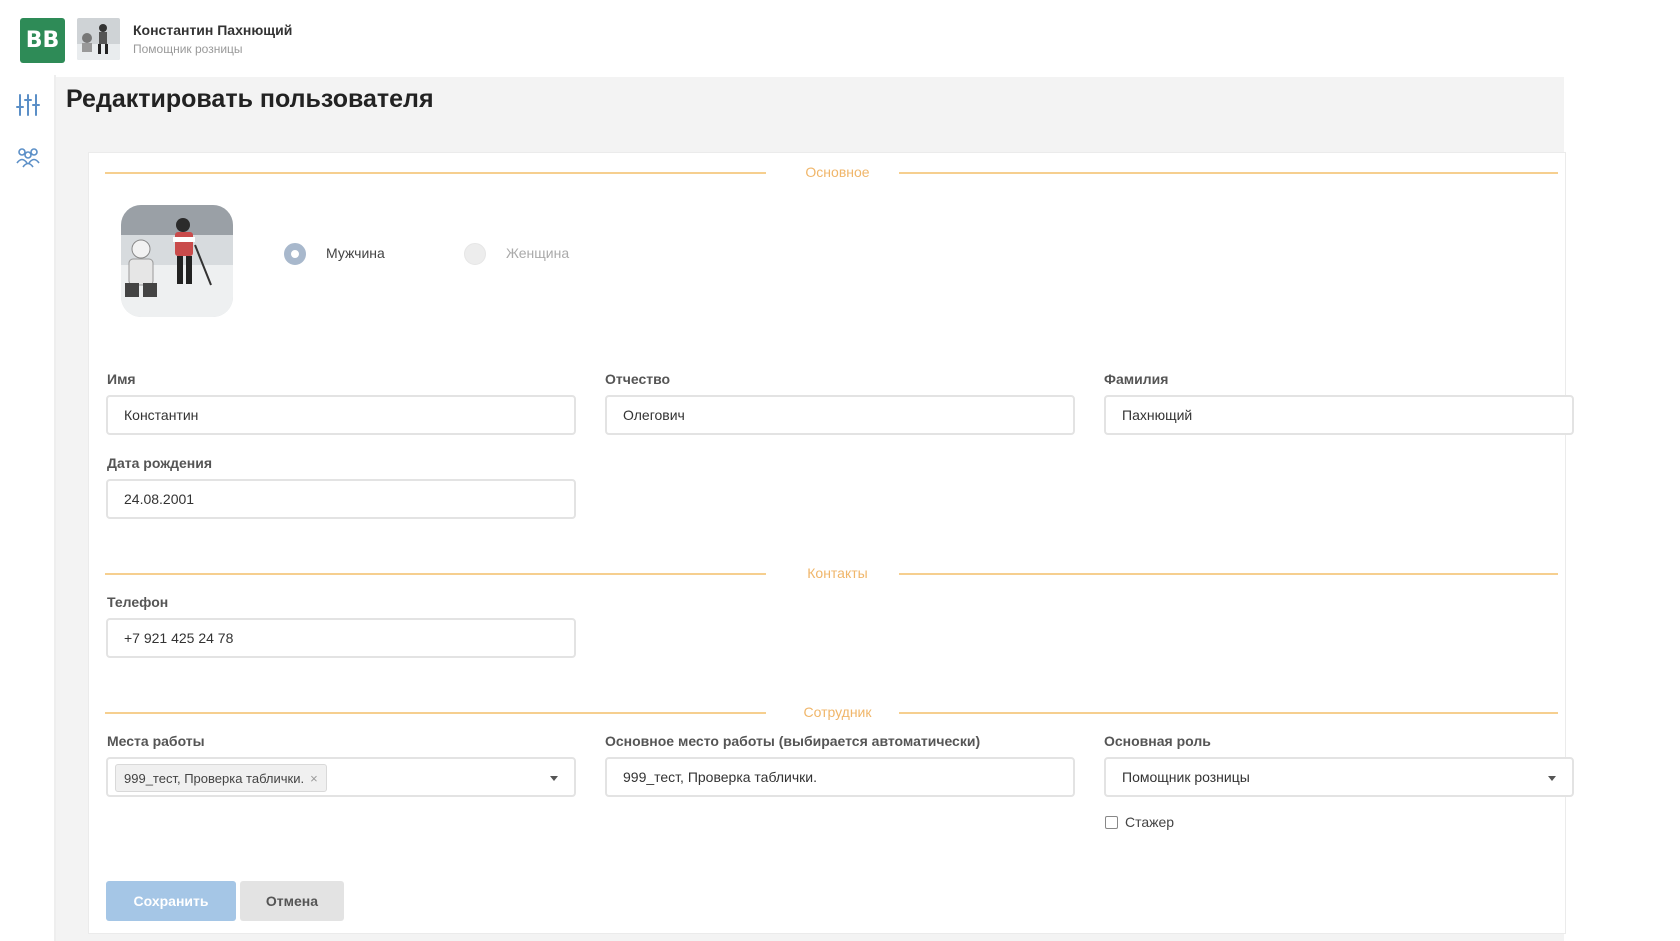 This screenshot has width=1680, height=941. I want to click on avatar-photo, so click(98, 39).